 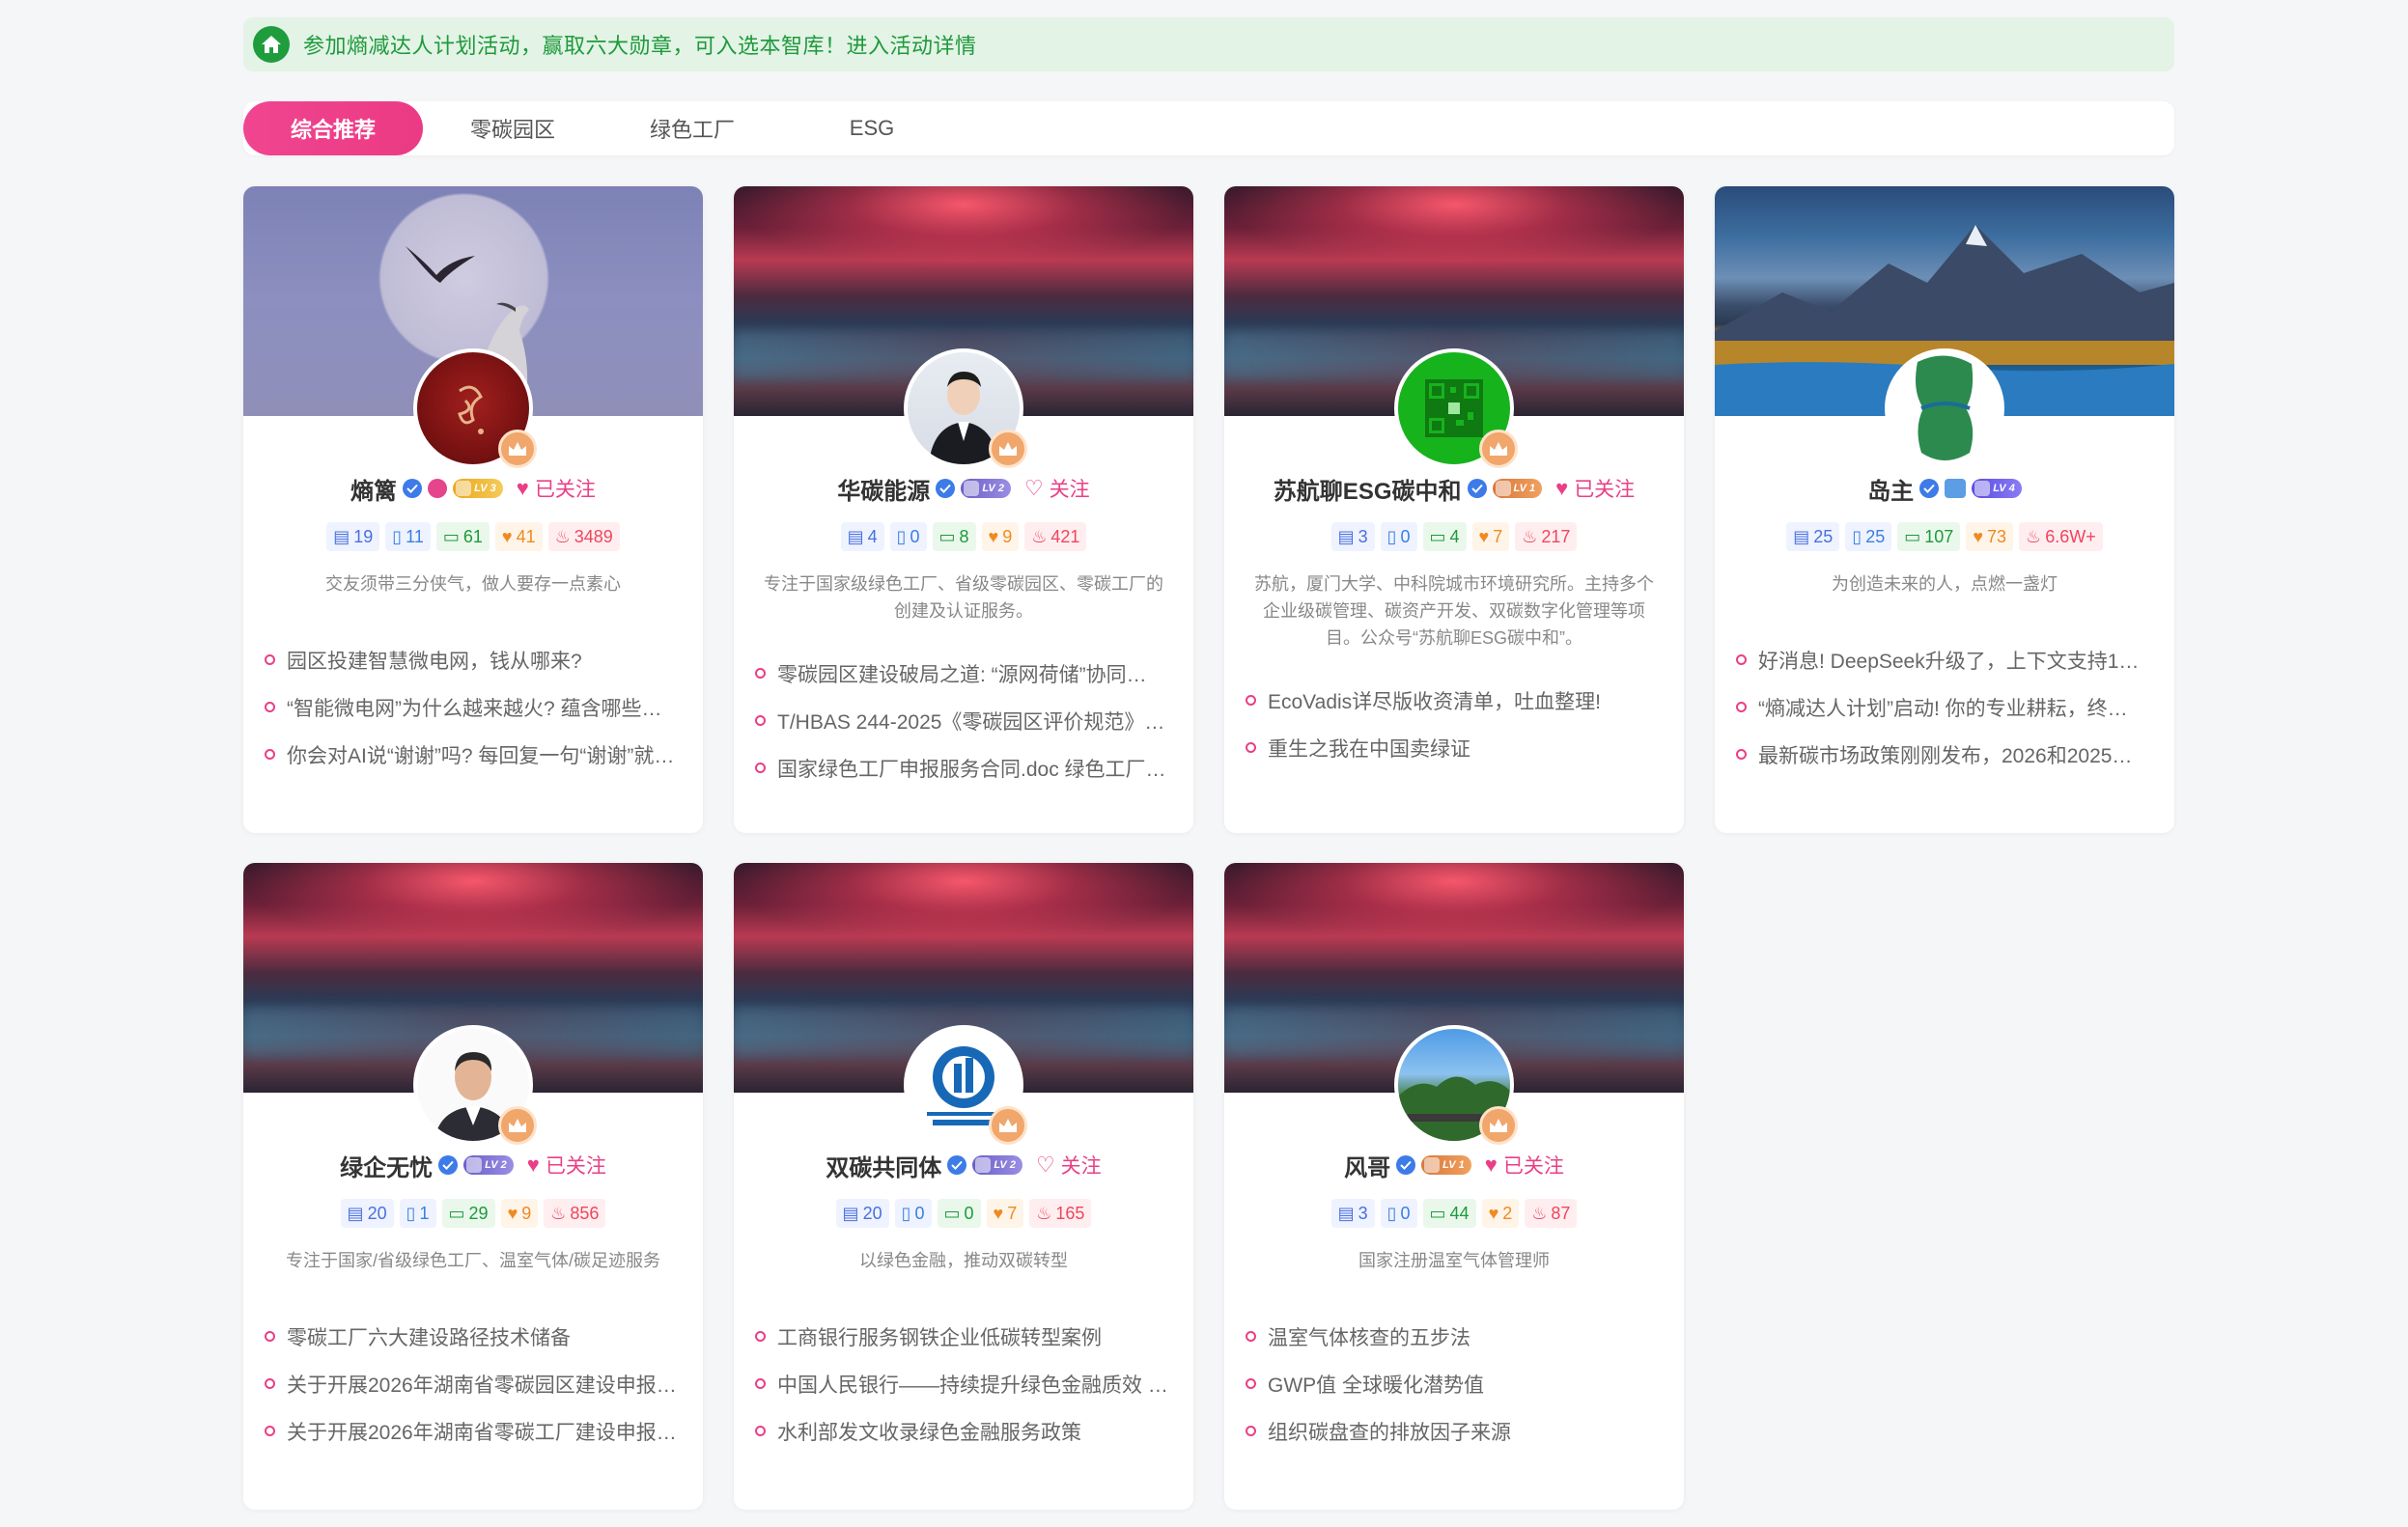 What do you see at coordinates (333, 128) in the screenshot?
I see `tab-recommended: 综合推荐` at bounding box center [333, 128].